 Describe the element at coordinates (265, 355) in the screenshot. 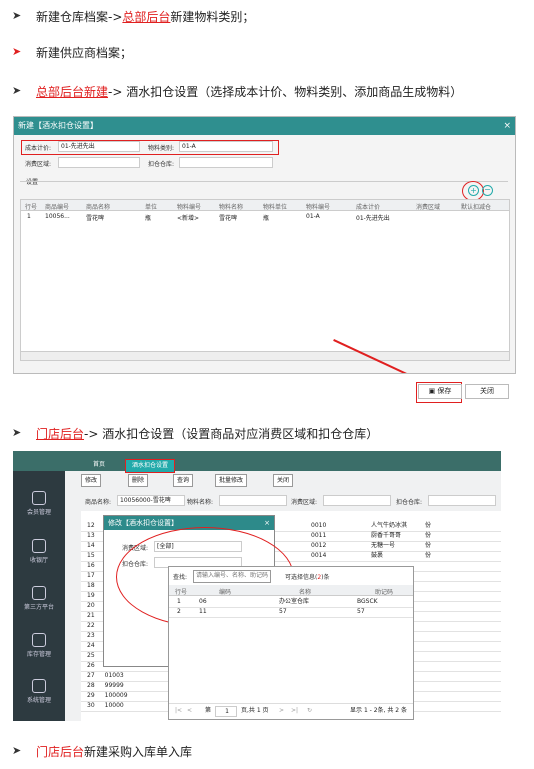

I see `horizontal-scrollbar` at that location.